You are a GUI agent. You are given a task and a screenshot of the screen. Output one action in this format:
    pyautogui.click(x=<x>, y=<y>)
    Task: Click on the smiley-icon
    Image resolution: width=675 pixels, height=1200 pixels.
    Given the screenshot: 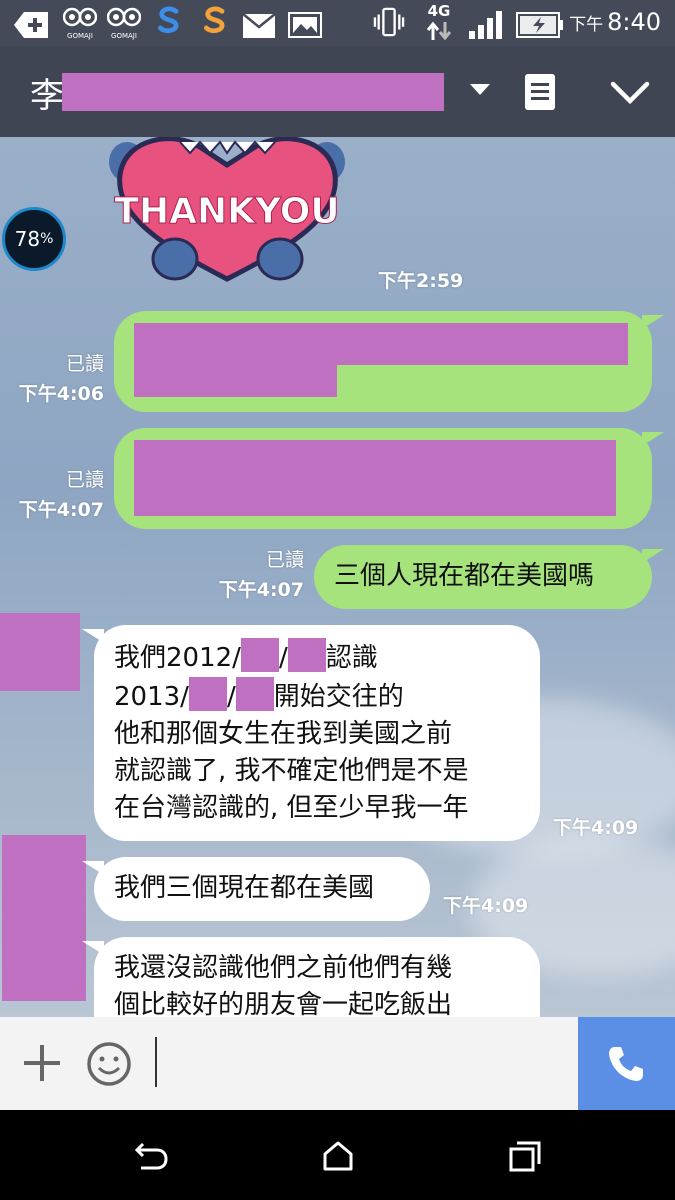 What is the action you would take?
    pyautogui.click(x=109, y=1064)
    